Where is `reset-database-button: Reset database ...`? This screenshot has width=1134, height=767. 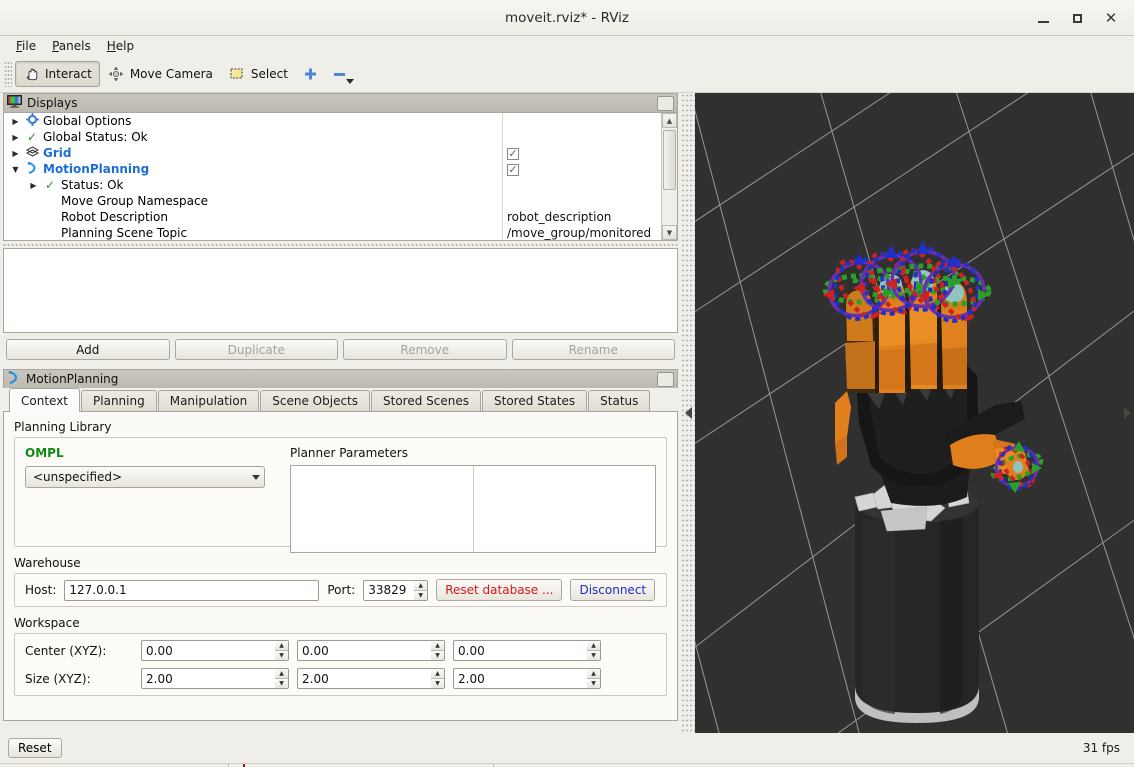
reset-database-button: Reset database ... is located at coordinates (499, 590).